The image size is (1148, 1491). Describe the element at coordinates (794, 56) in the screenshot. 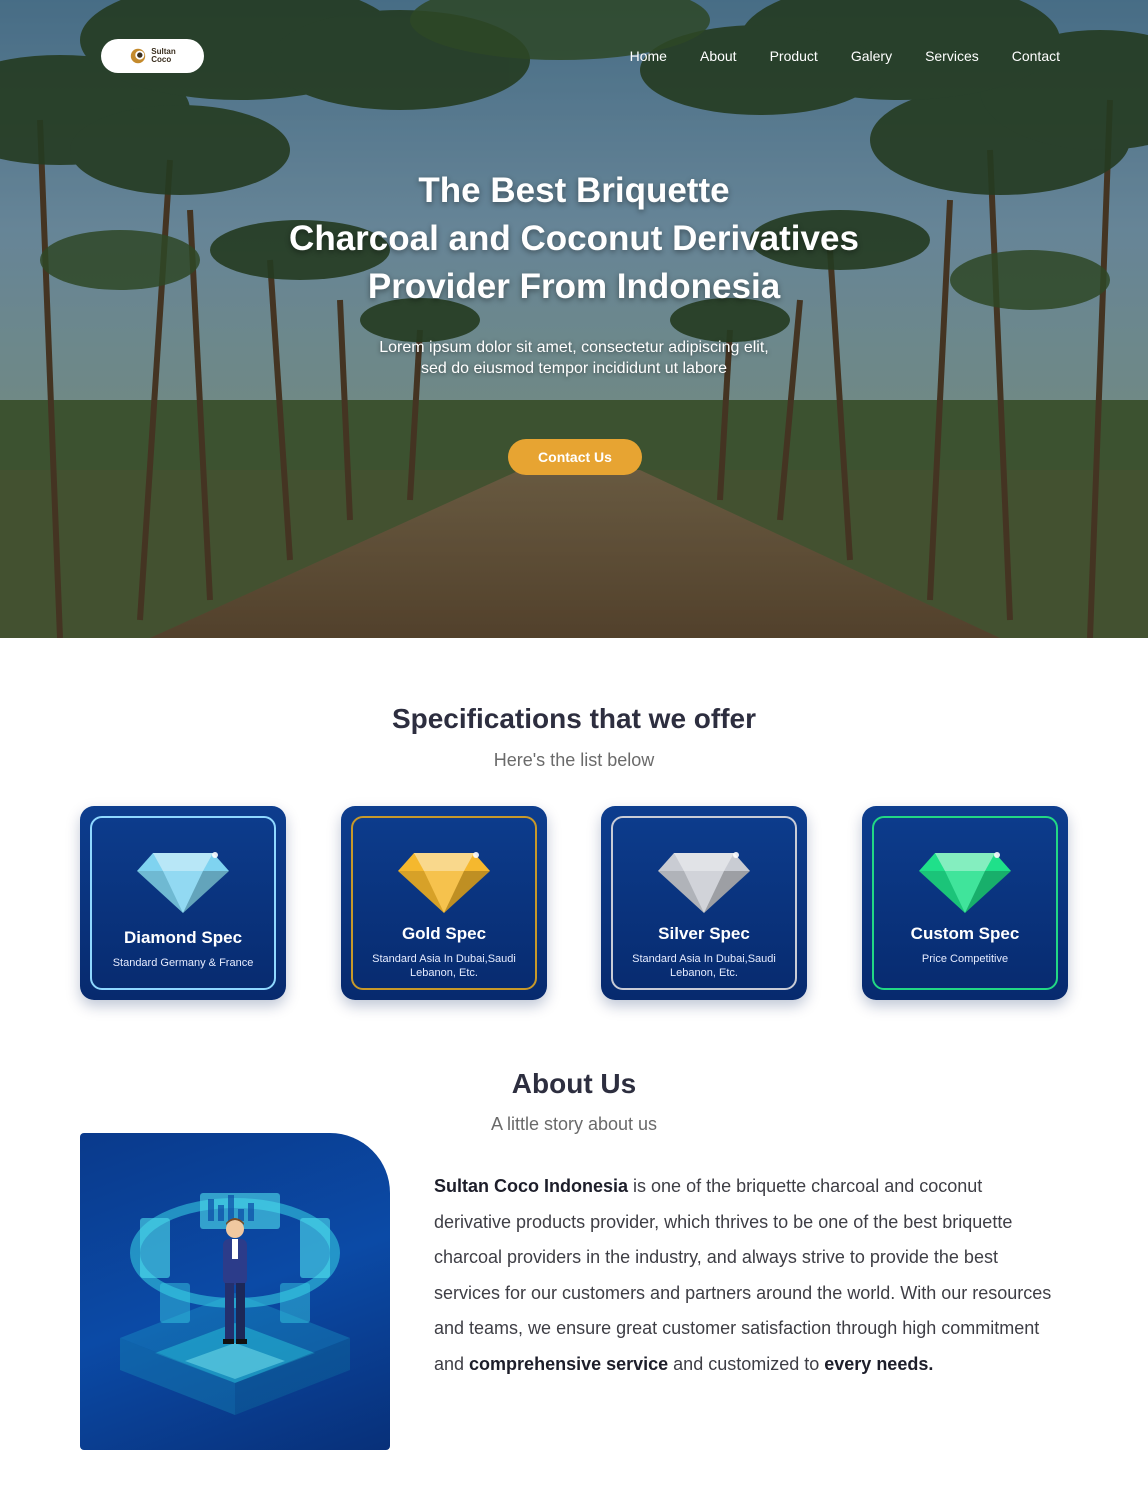

I see `nav-product: Product` at that location.